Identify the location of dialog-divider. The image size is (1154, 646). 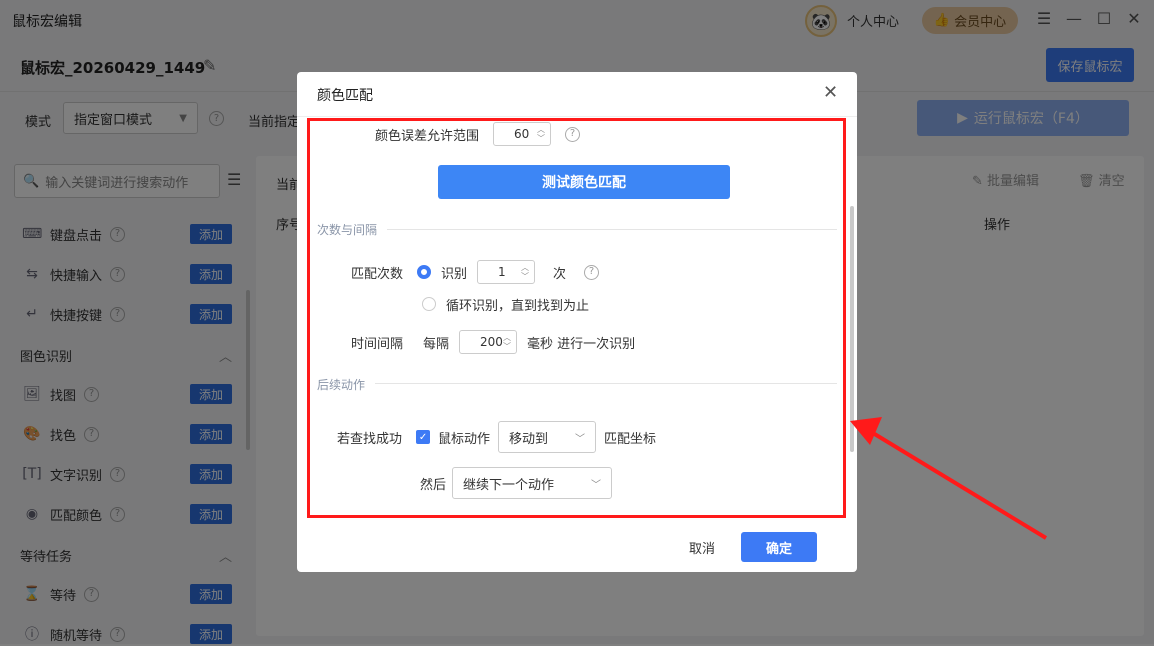
(577, 116).